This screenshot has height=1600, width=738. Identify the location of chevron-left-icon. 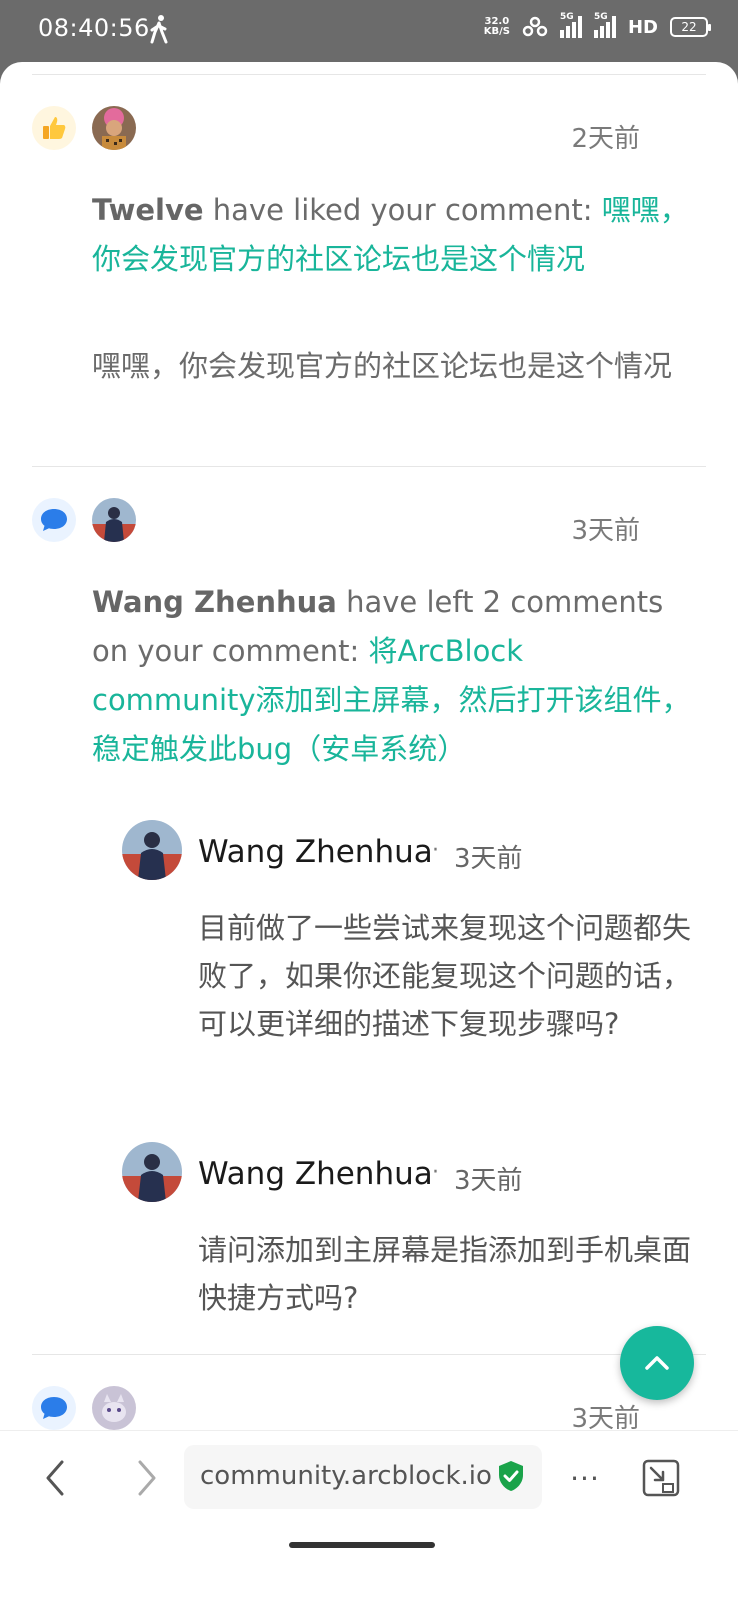
(55, 1478).